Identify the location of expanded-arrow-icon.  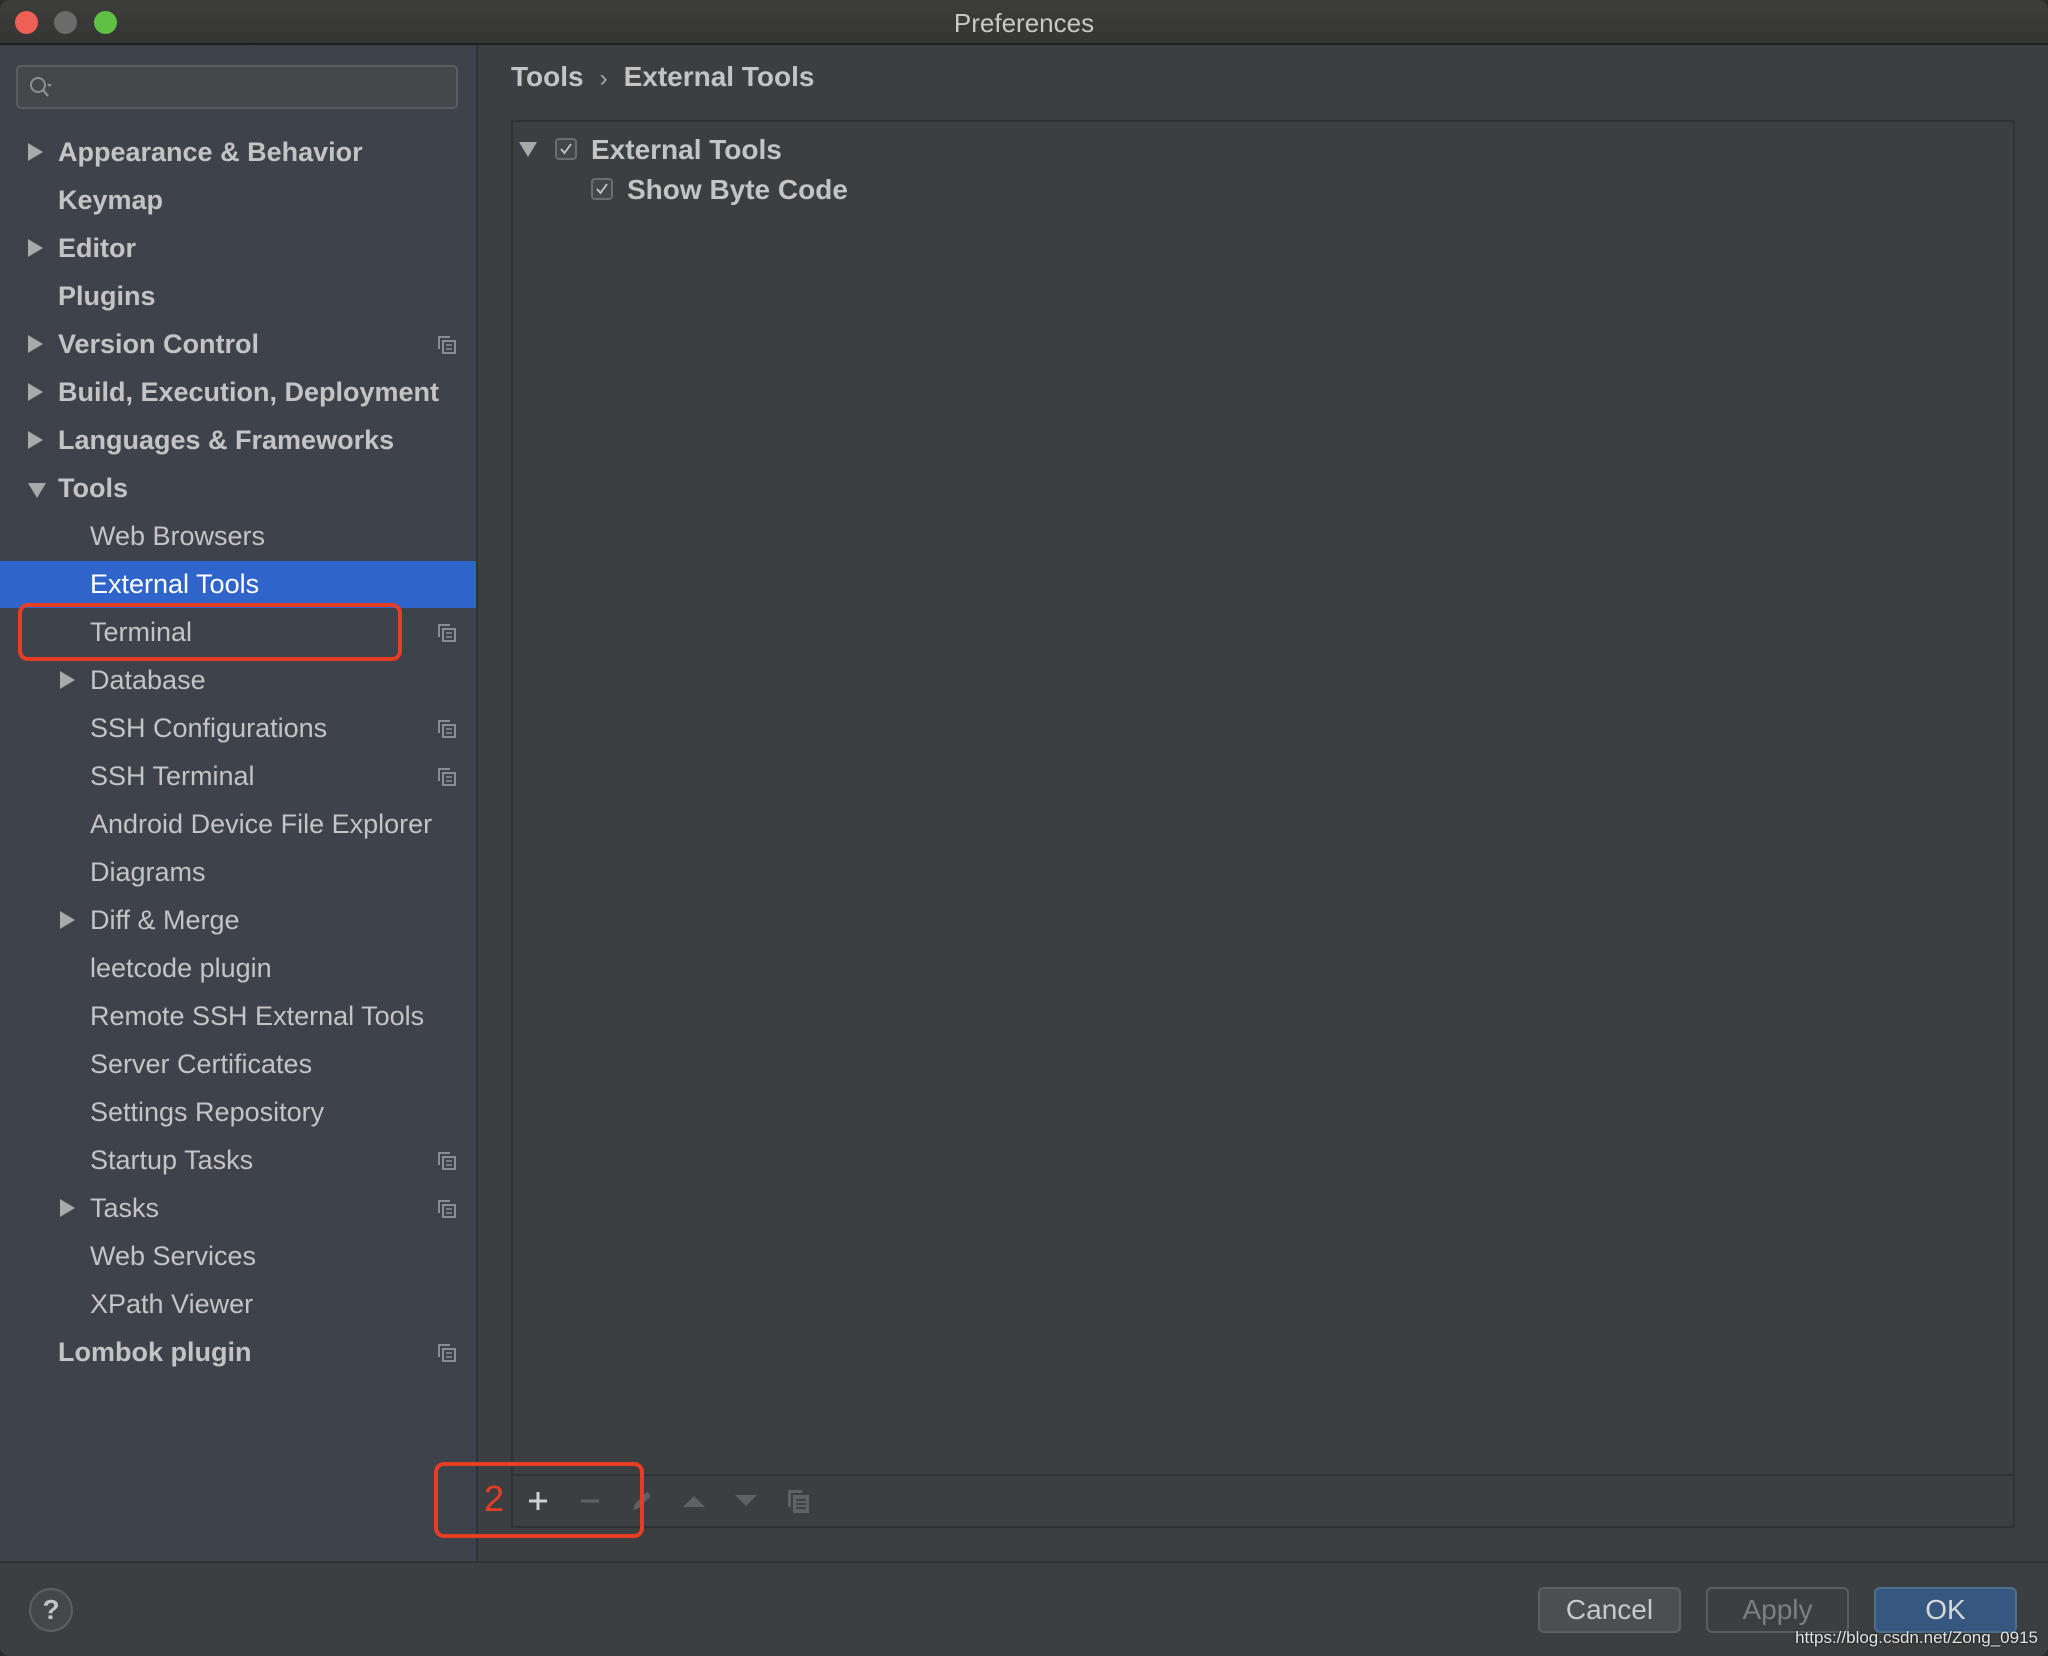
(37, 490).